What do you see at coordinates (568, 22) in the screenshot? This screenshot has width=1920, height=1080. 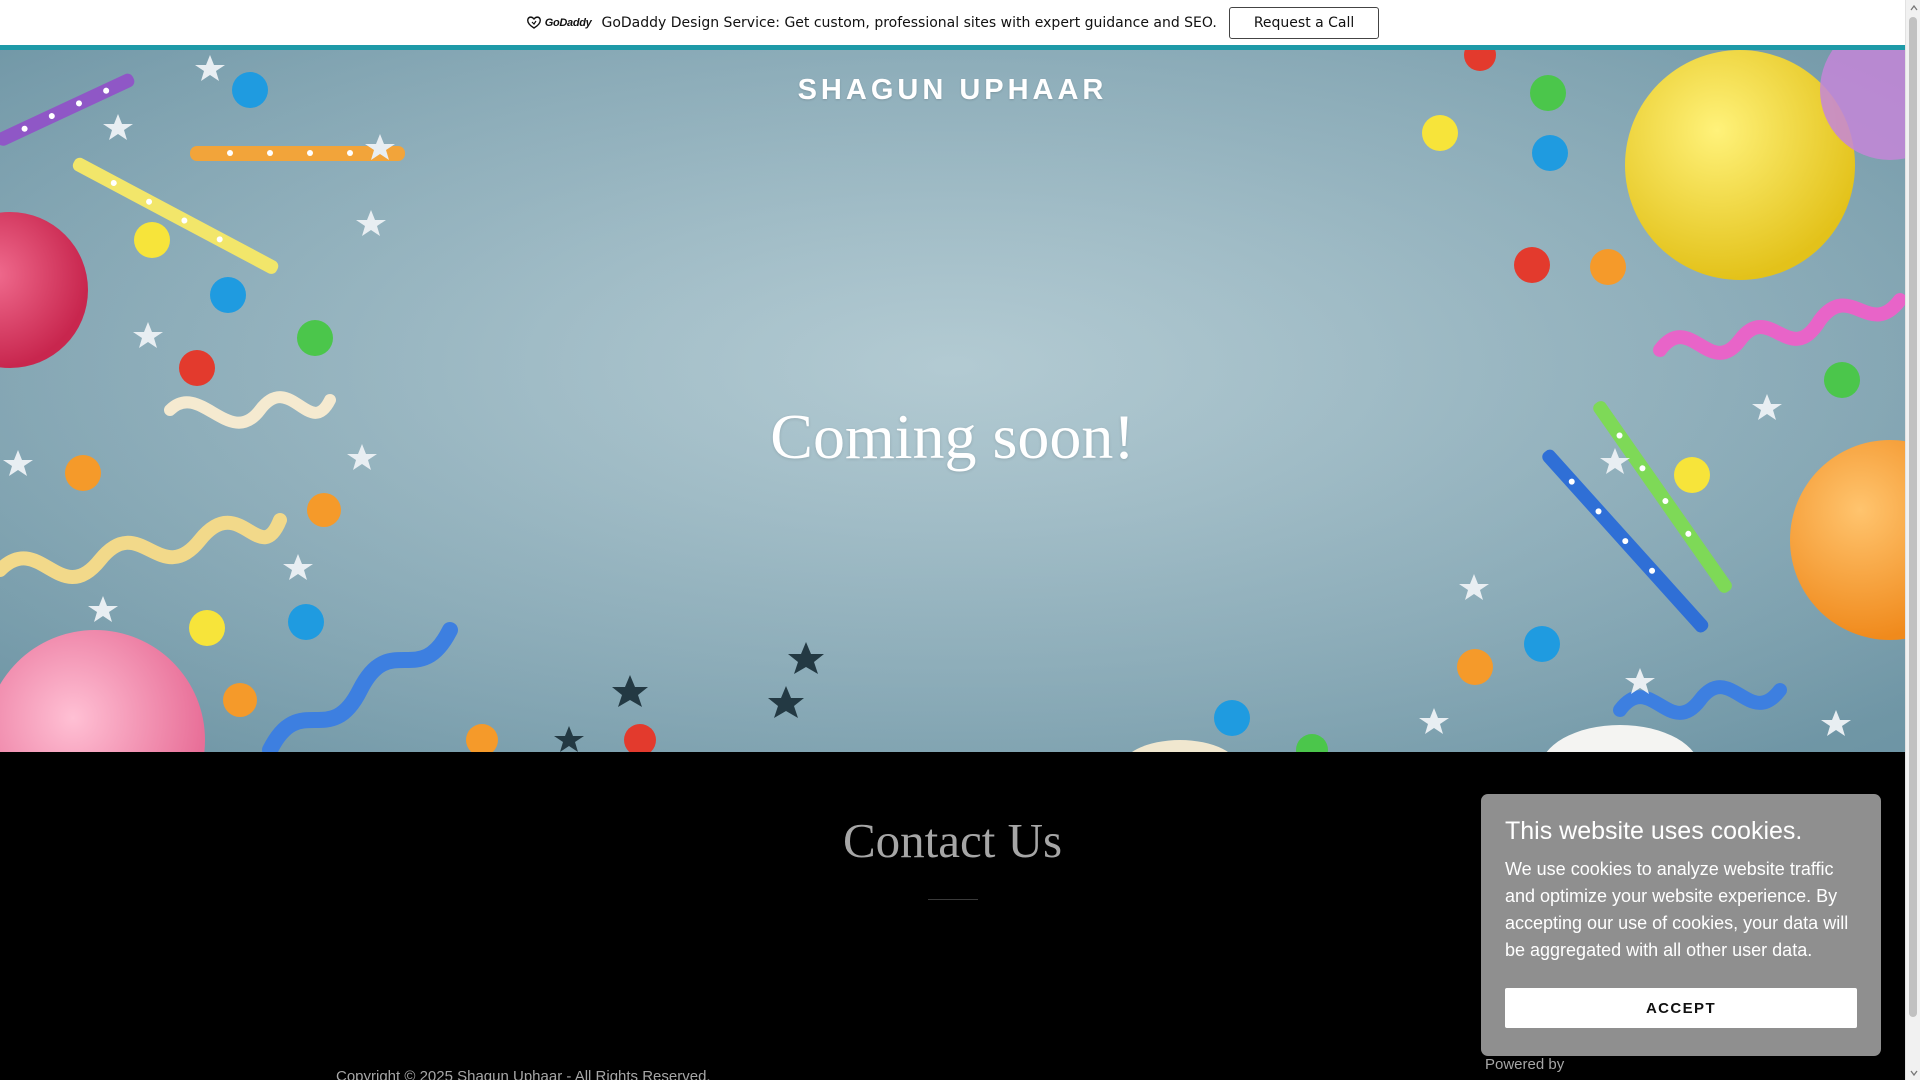 I see `godaddy-logo-text: GoDaddy` at bounding box center [568, 22].